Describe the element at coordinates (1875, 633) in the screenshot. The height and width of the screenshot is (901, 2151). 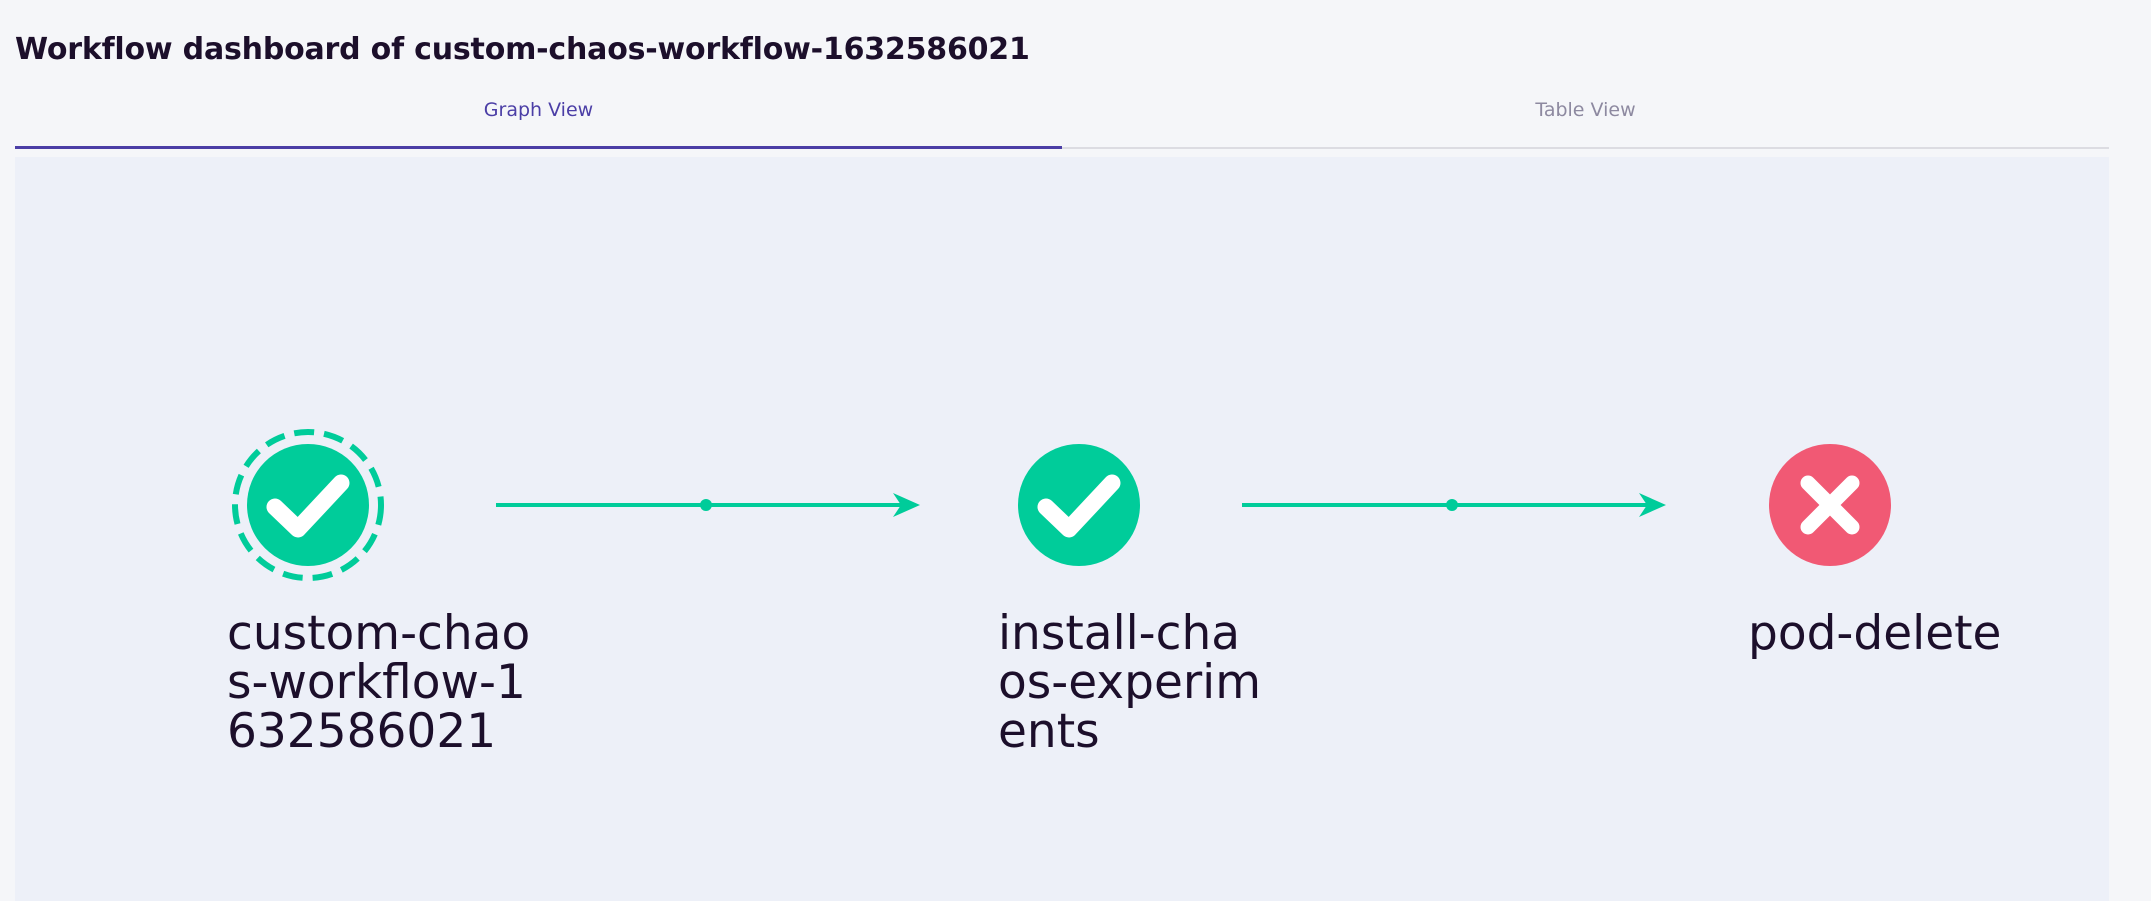
I see `node-label-pod-delete: pod-delete` at that location.